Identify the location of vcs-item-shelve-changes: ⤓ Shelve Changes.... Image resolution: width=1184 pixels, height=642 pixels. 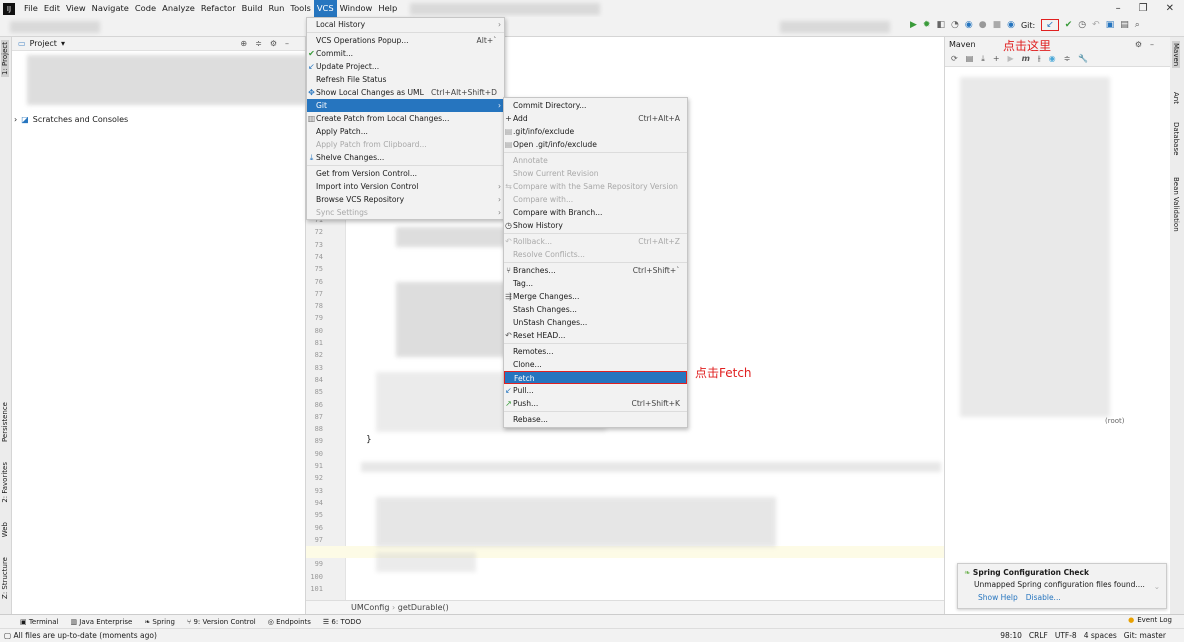
(405, 157).